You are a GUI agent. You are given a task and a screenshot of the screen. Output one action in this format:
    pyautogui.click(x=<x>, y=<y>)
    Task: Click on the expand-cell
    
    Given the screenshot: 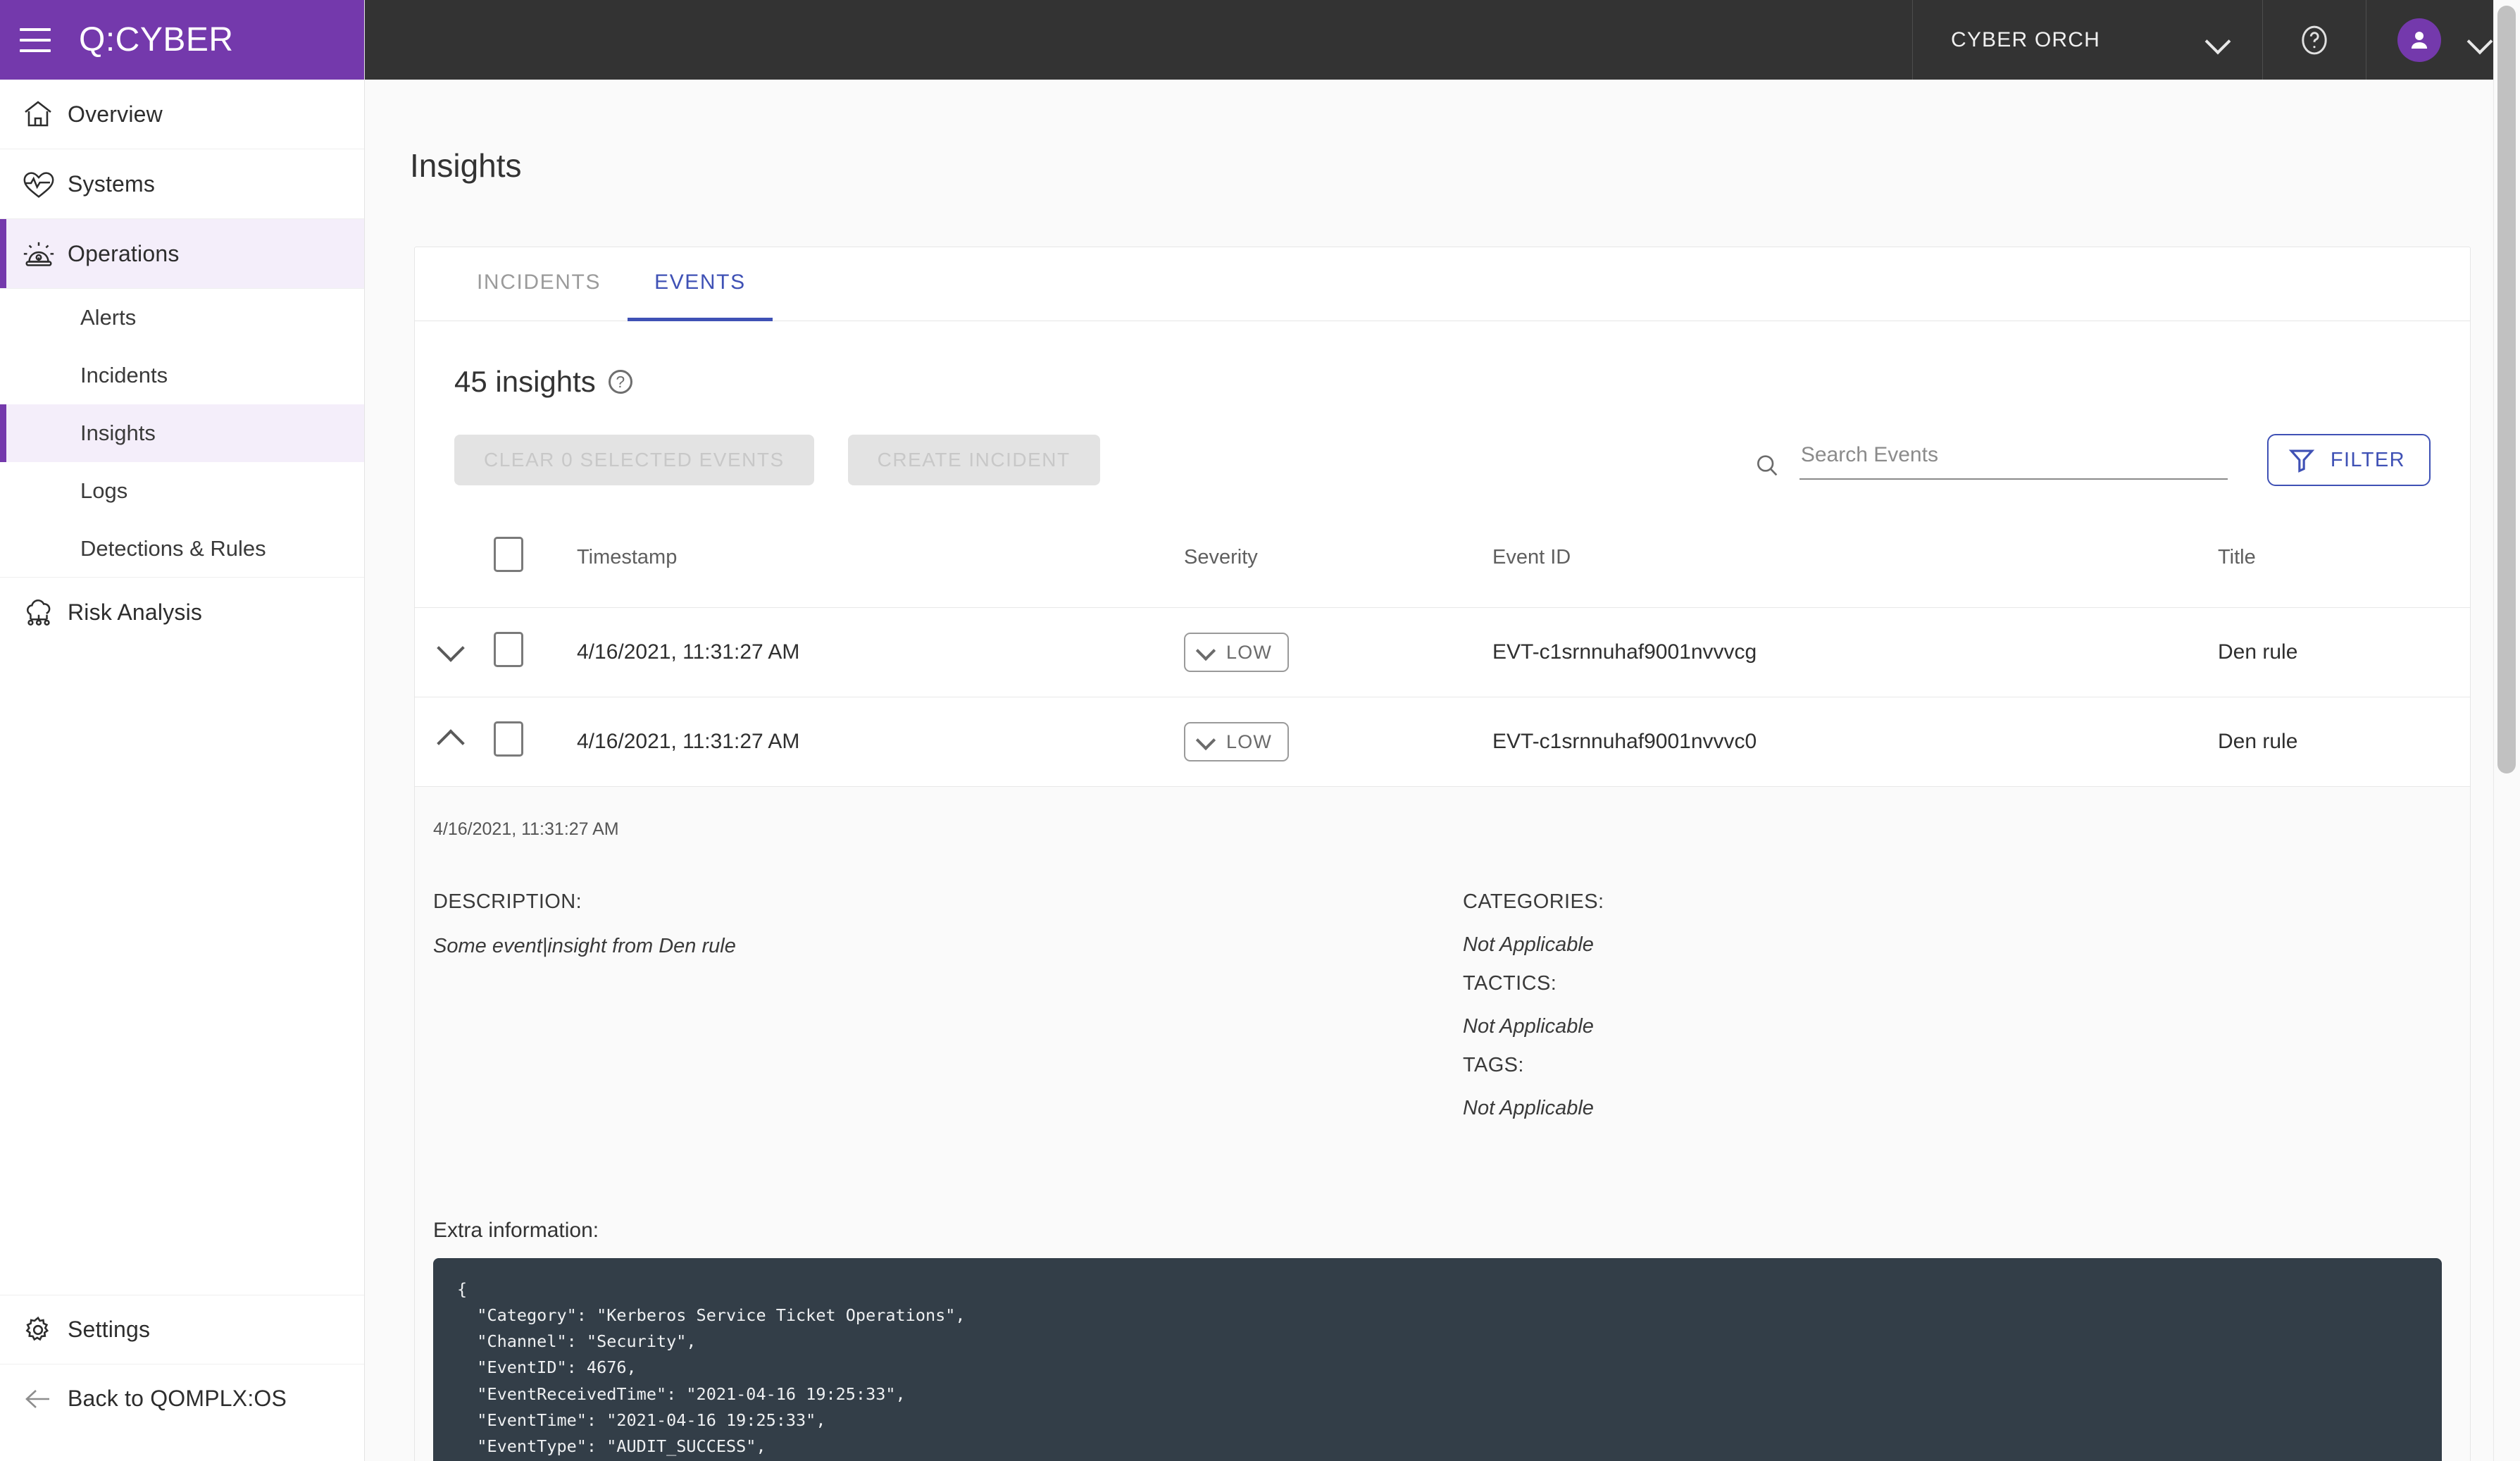 What is the action you would take?
    pyautogui.click(x=455, y=652)
    